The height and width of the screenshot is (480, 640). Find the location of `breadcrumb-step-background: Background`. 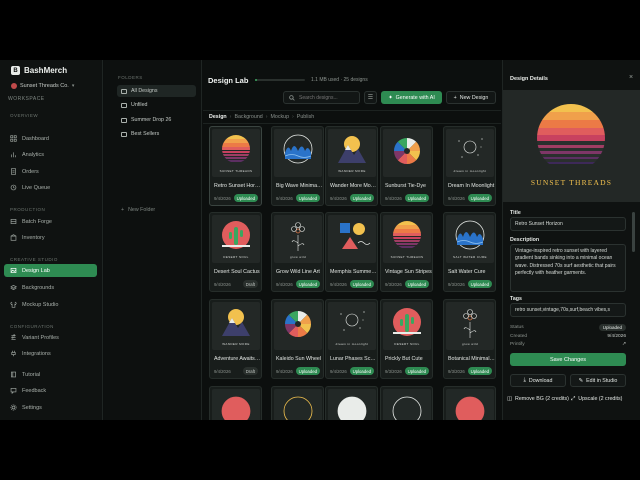

breadcrumb-step-background: Background is located at coordinates (248, 117).